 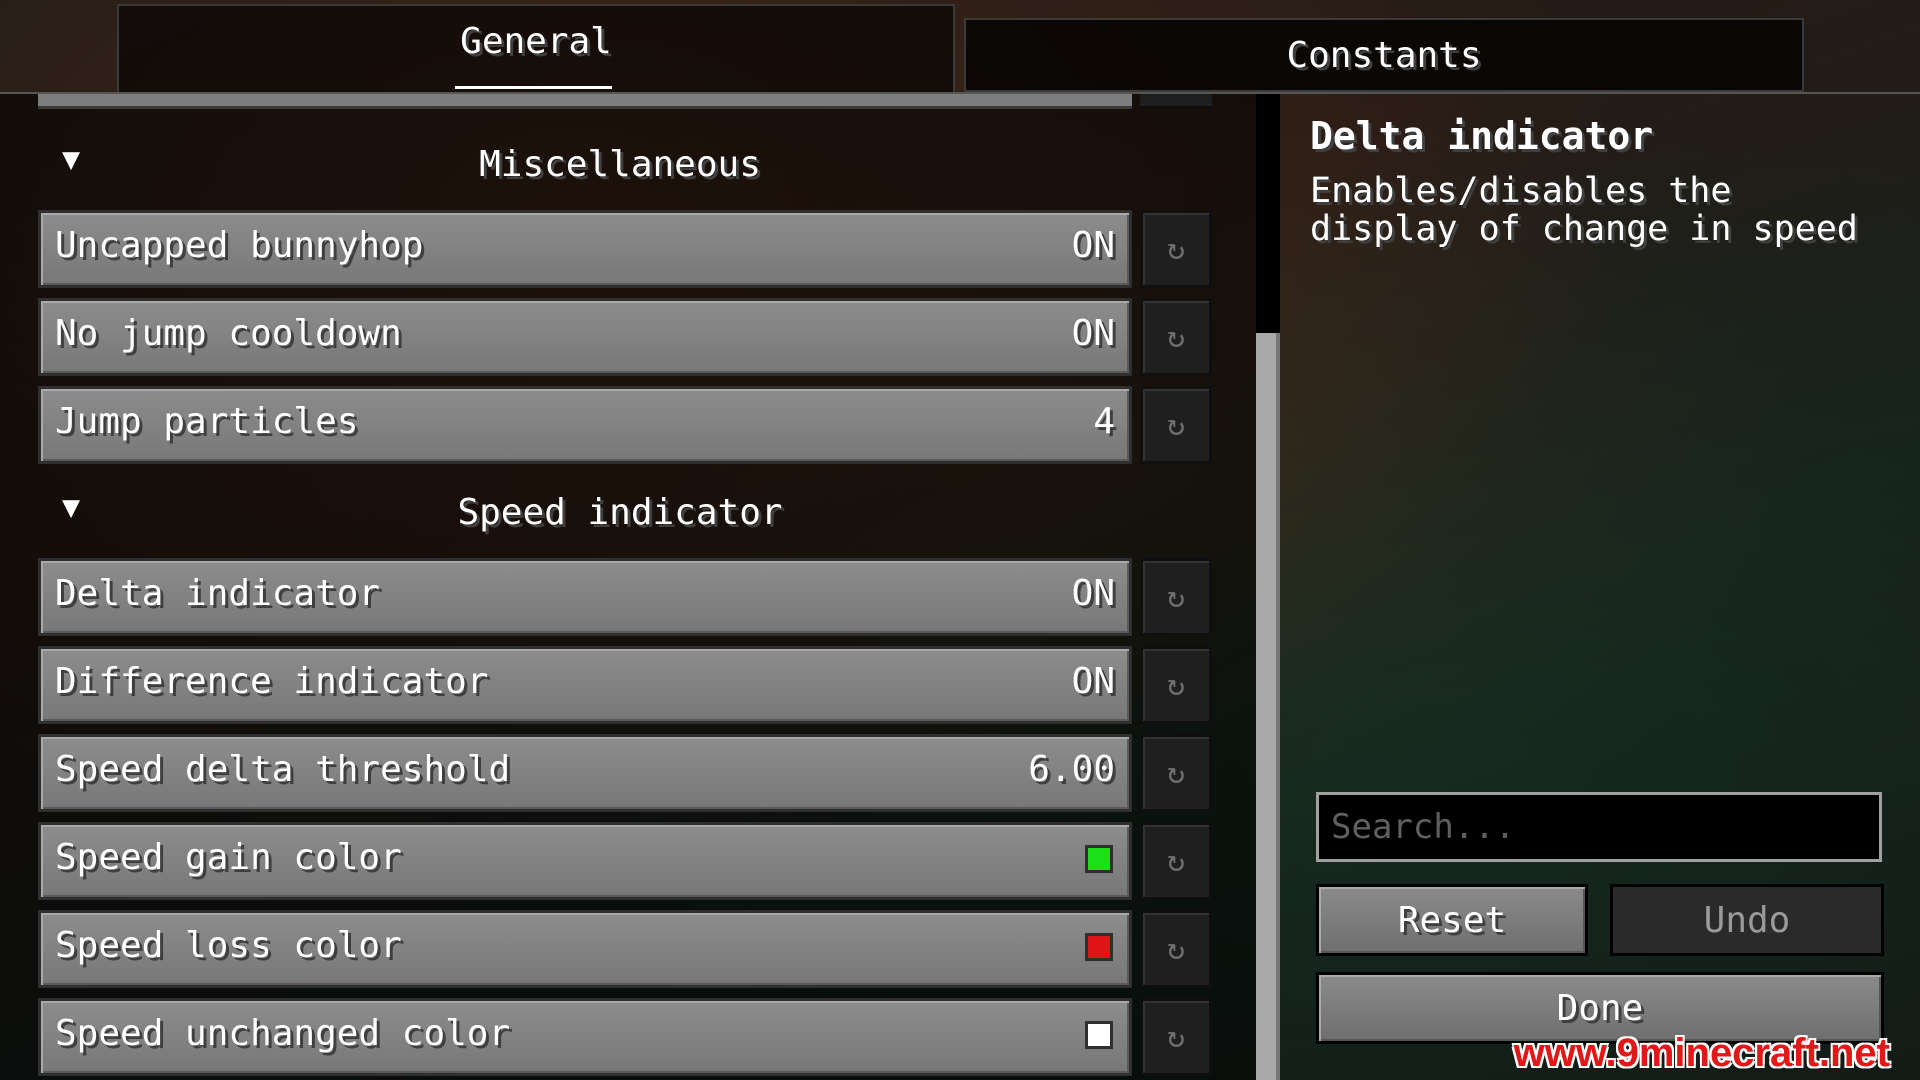 What do you see at coordinates (1701, 1053) in the screenshot?
I see `watermark: www.9minecraft.net` at bounding box center [1701, 1053].